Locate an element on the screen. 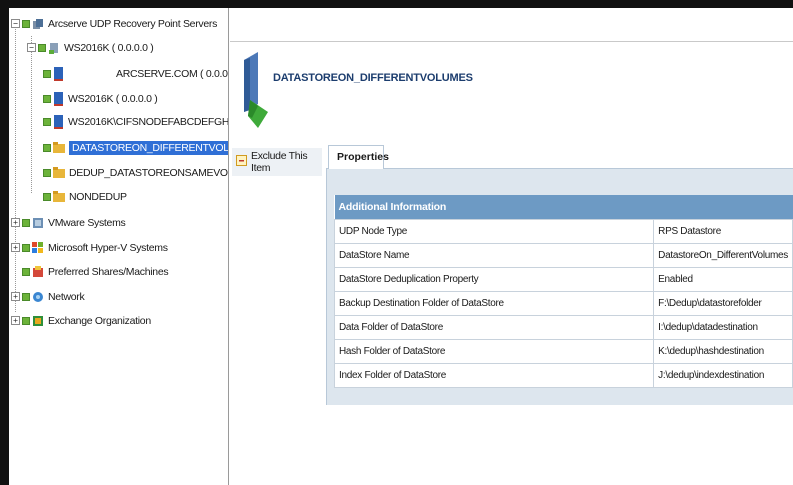 This screenshot has height=485, width=793. tree-label: NONDEDUP is located at coordinates (98, 196).